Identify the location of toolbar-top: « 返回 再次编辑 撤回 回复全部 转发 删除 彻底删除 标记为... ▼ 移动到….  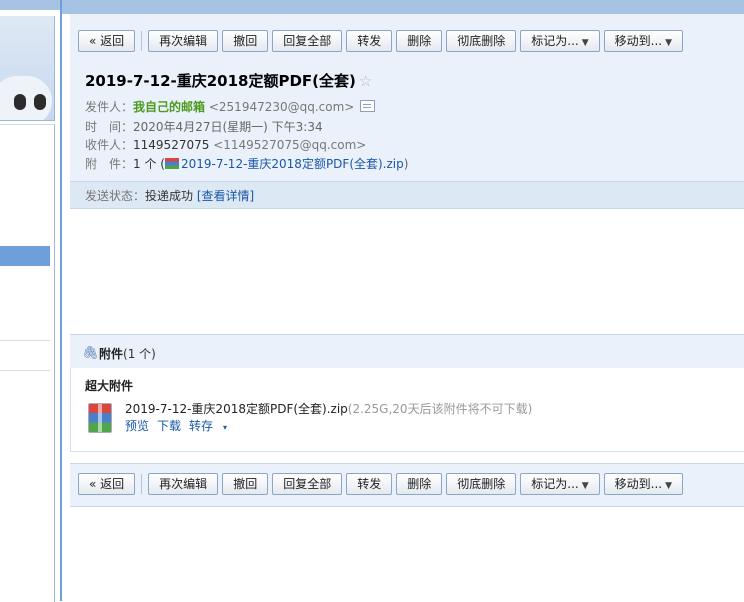
(382, 41).